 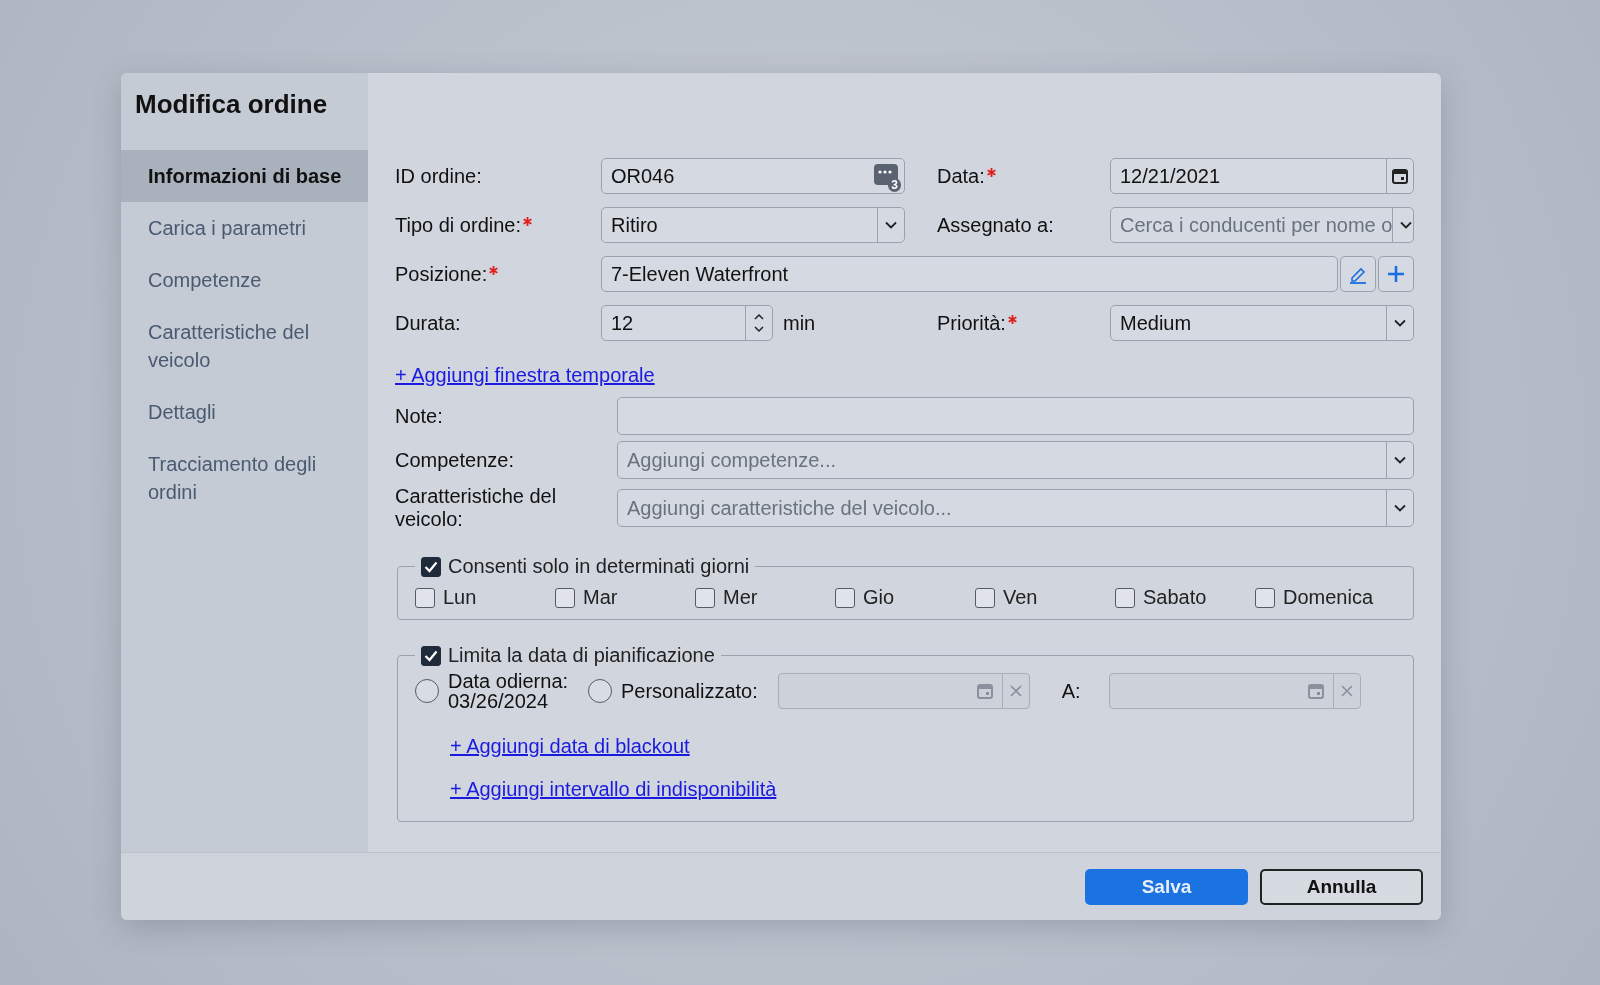 What do you see at coordinates (428, 323) in the screenshot?
I see `field-label: Durata:` at bounding box center [428, 323].